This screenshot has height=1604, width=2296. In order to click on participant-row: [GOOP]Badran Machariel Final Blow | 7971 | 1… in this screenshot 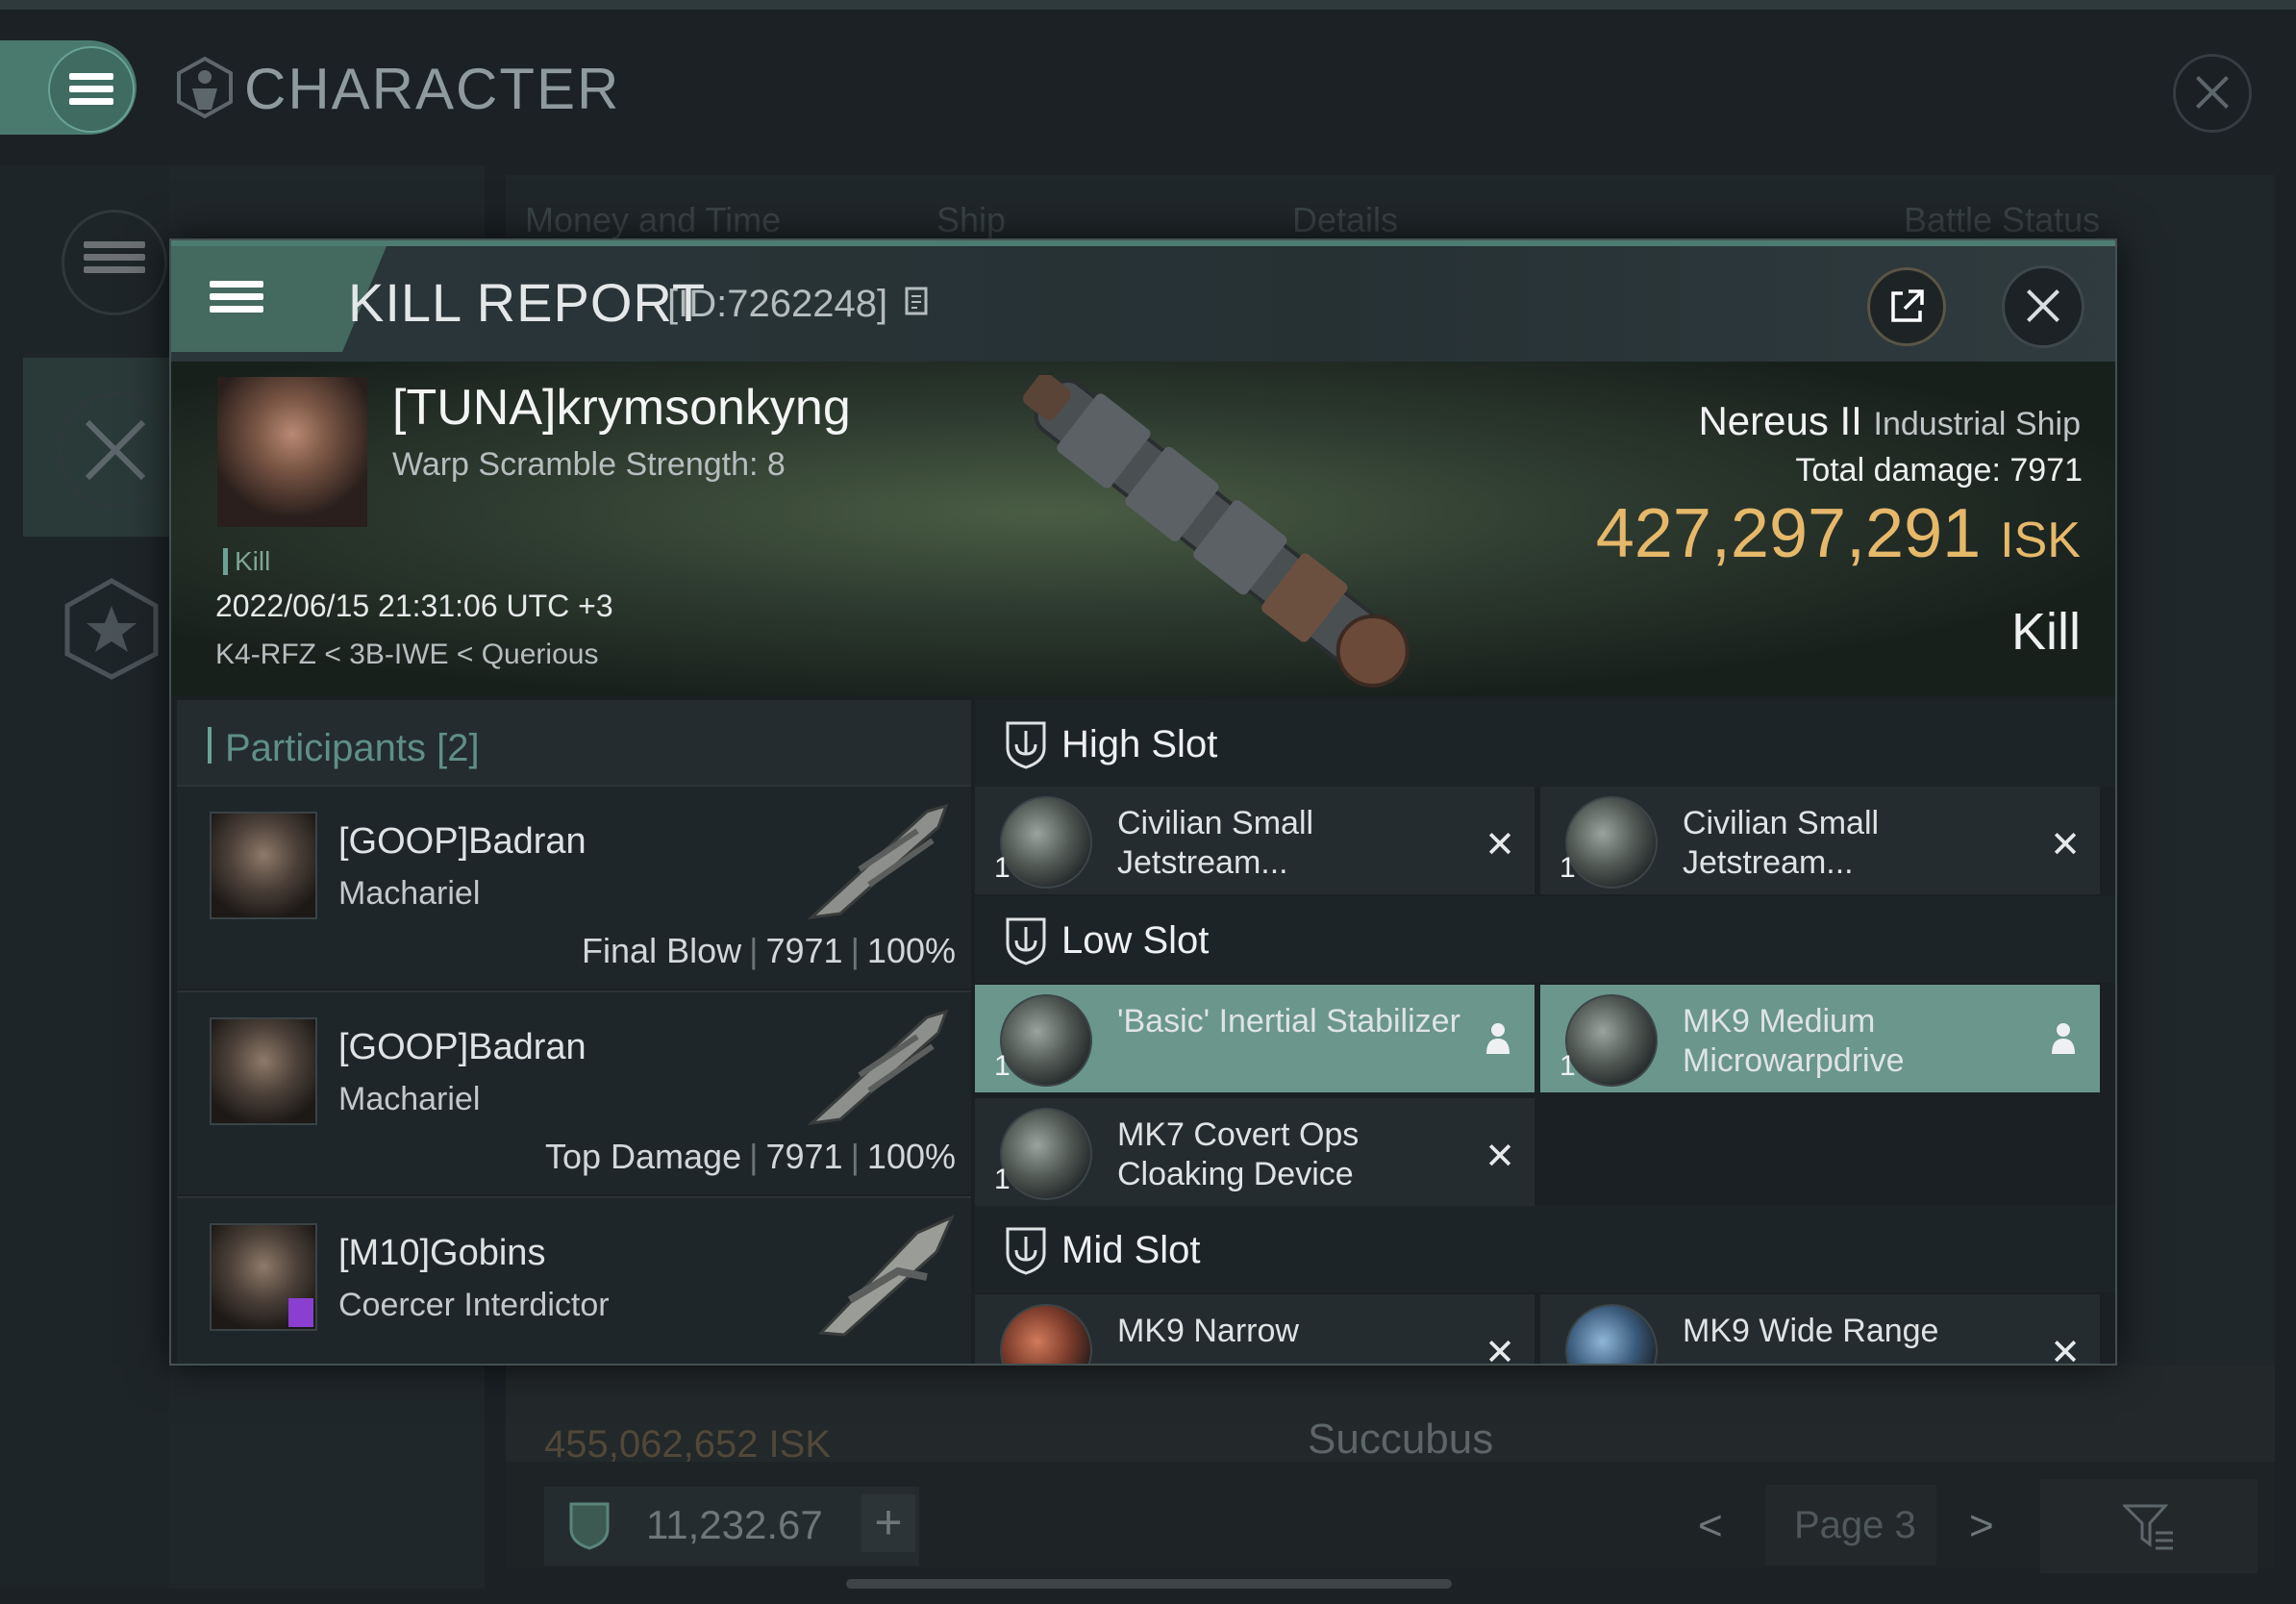, I will do `click(574, 887)`.